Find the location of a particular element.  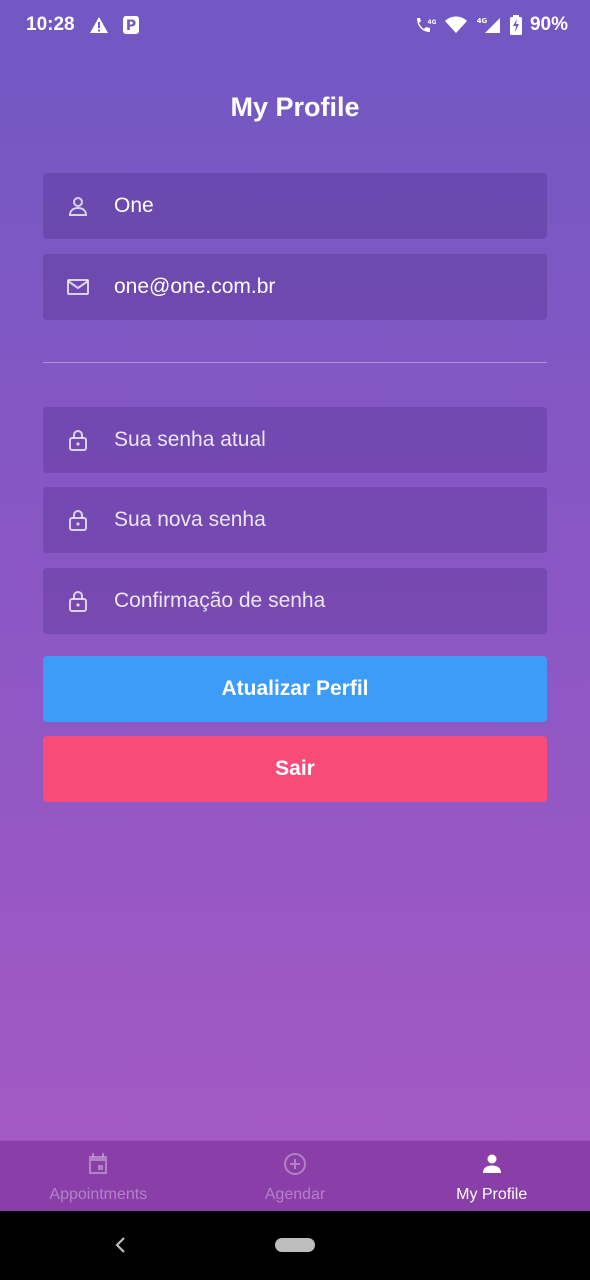

signal-icon: 4G is located at coordinates (489, 25).